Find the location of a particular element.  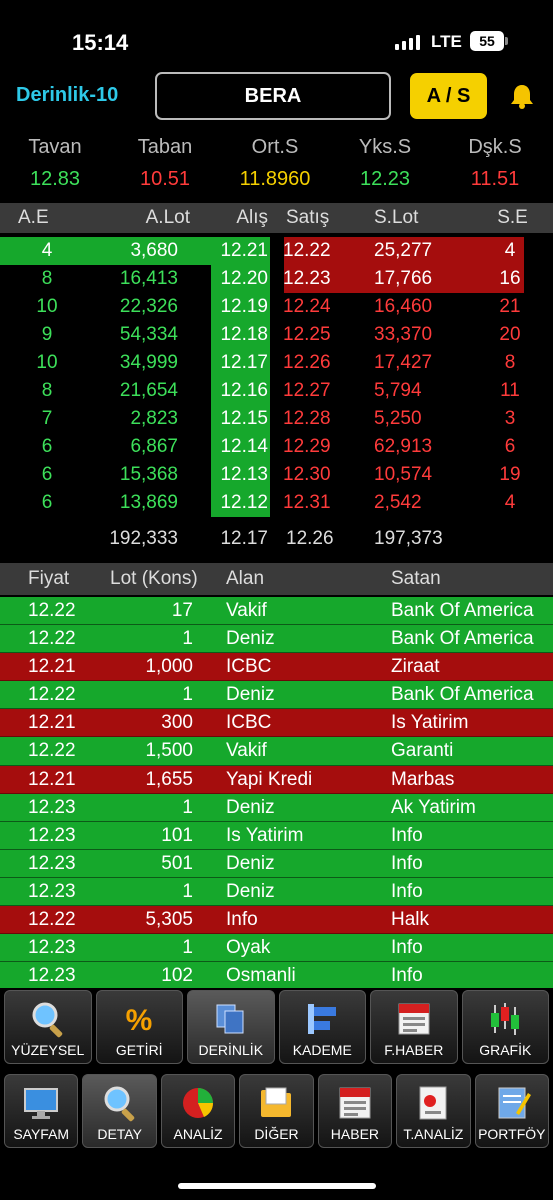

ask-orders: 16 is located at coordinates (510, 278).